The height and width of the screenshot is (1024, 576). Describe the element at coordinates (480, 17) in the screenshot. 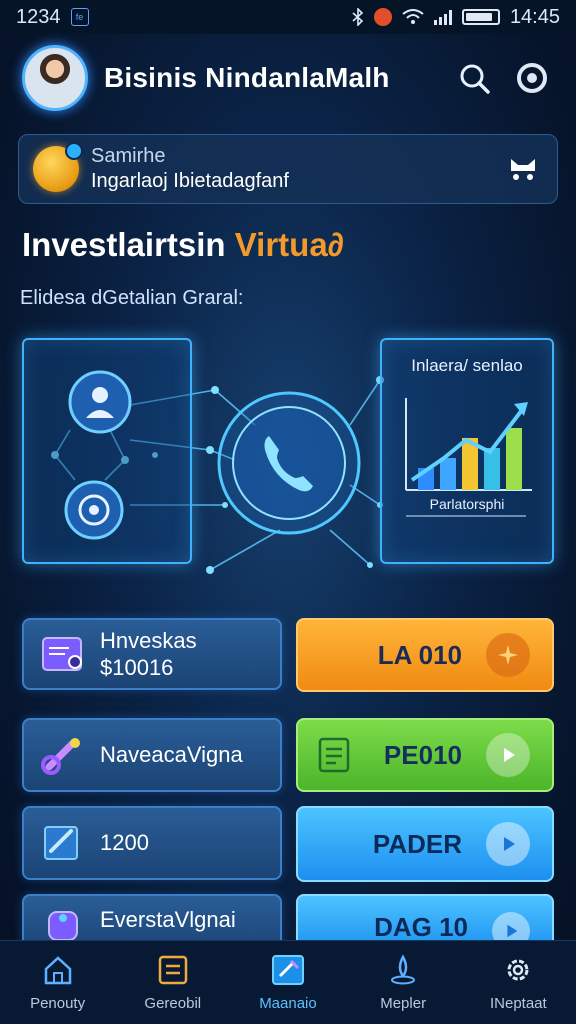

I see `battery-icon` at that location.